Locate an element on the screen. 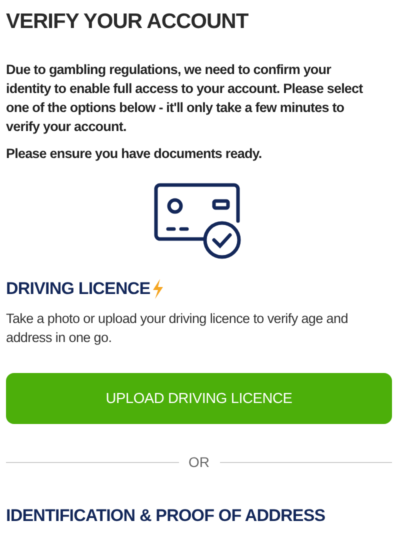 The width and height of the screenshot is (400, 550). lightning-icon is located at coordinates (158, 289).